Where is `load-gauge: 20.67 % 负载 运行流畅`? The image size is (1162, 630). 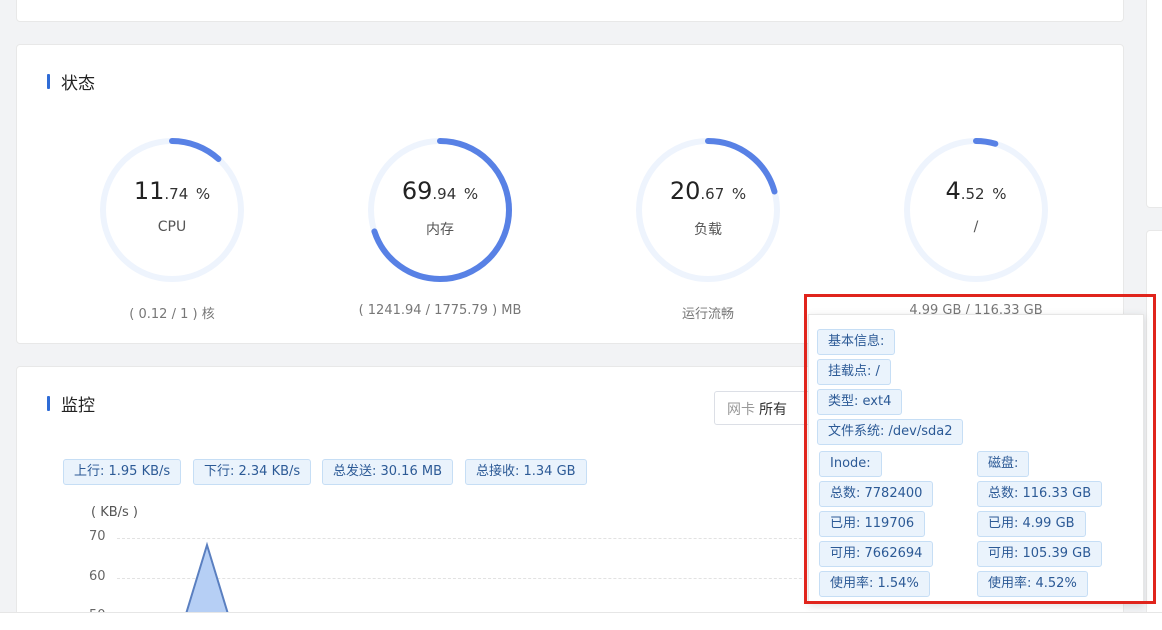 load-gauge: 20.67 % 负载 运行流畅 is located at coordinates (708, 235).